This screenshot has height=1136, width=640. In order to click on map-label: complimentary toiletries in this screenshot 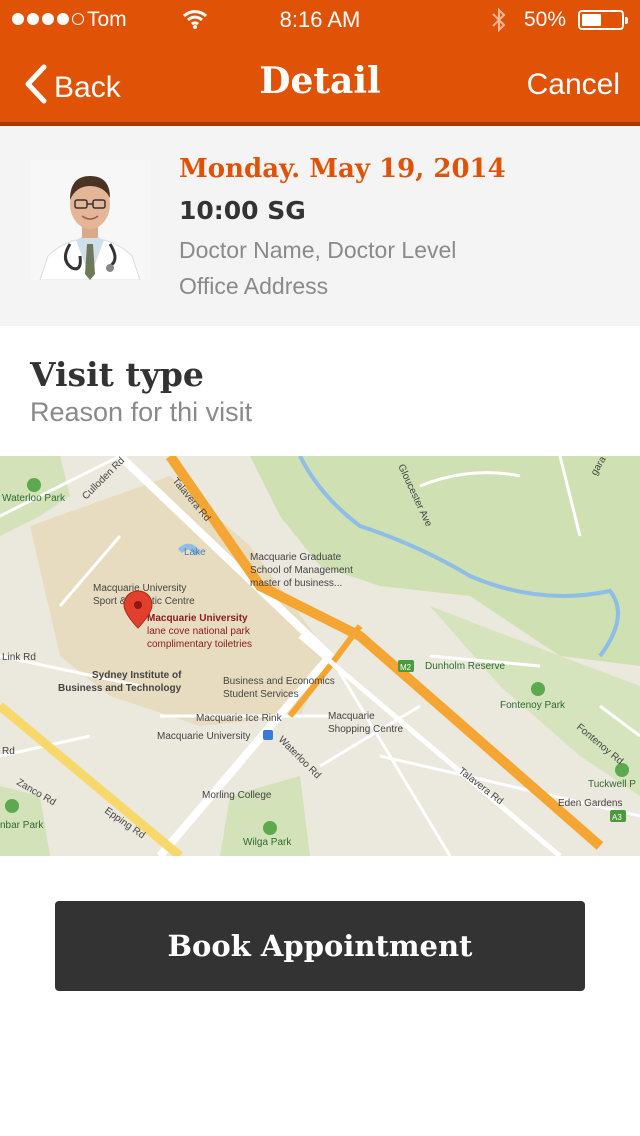, I will do `click(199, 644)`.